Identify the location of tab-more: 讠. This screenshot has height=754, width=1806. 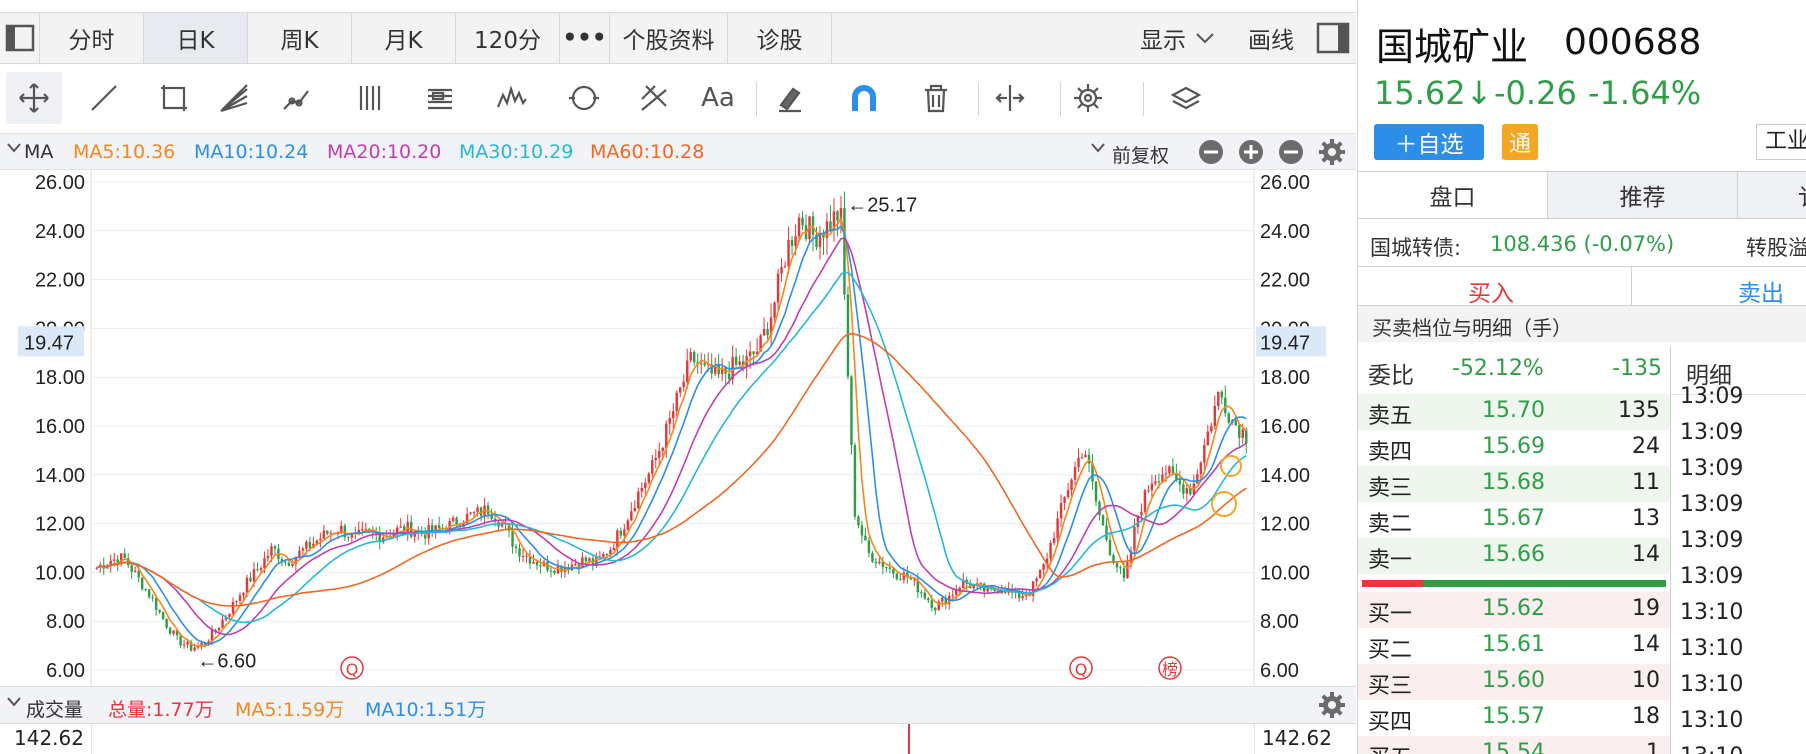
(1772, 195).